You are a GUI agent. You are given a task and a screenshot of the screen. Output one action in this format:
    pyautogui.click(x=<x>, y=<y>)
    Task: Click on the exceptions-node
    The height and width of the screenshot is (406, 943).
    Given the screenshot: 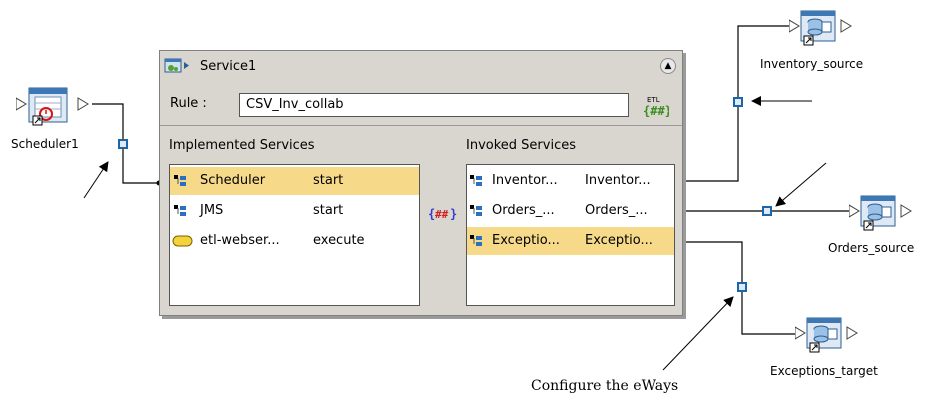 What is the action you would take?
    pyautogui.click(x=827, y=335)
    